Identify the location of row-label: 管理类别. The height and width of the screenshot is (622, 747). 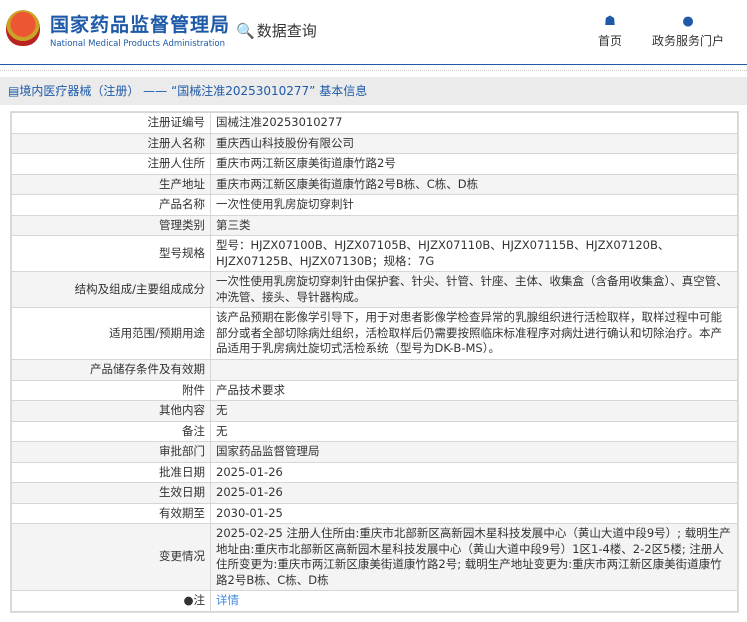
(111, 225).